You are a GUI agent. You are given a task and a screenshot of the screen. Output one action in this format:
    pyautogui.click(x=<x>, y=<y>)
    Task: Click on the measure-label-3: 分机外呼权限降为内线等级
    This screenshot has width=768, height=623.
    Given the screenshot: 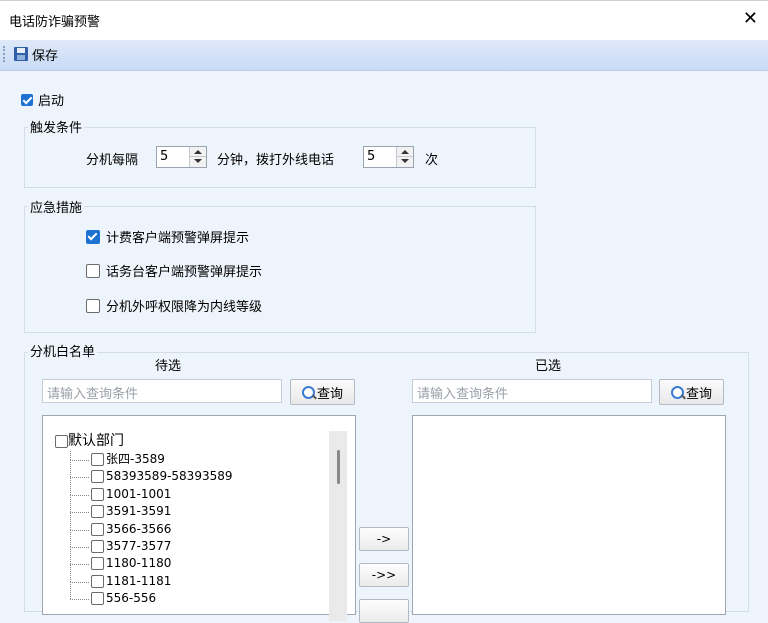 What is the action you would take?
    pyautogui.click(x=184, y=307)
    